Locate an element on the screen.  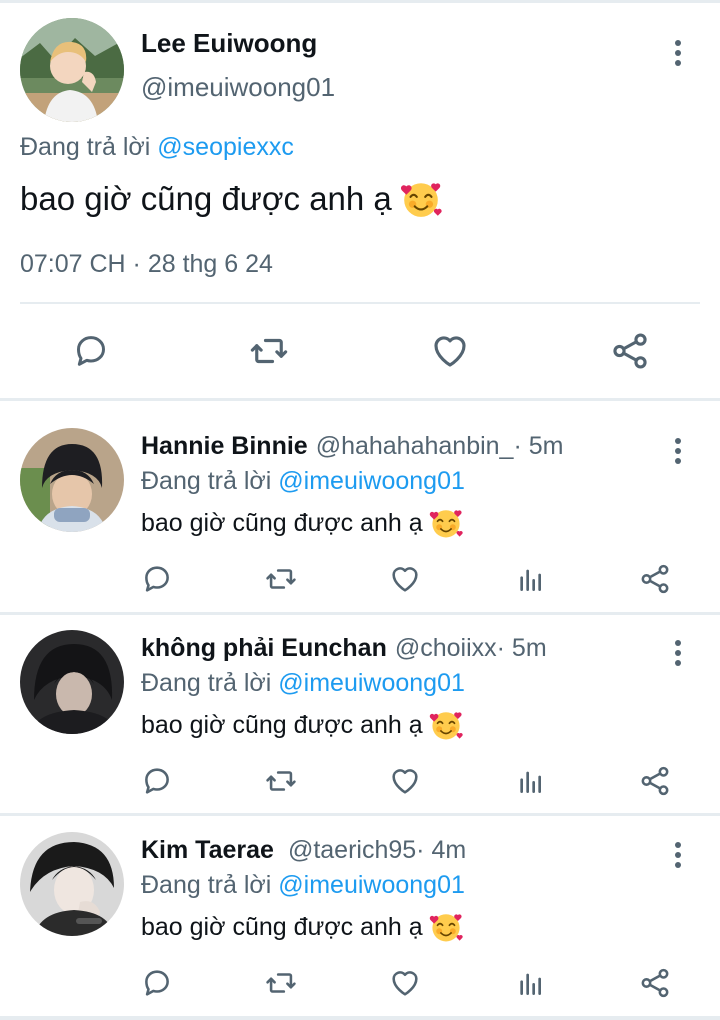
reply-header: không phải Eunchan @choiixx · 5m is located at coordinates (344, 648).